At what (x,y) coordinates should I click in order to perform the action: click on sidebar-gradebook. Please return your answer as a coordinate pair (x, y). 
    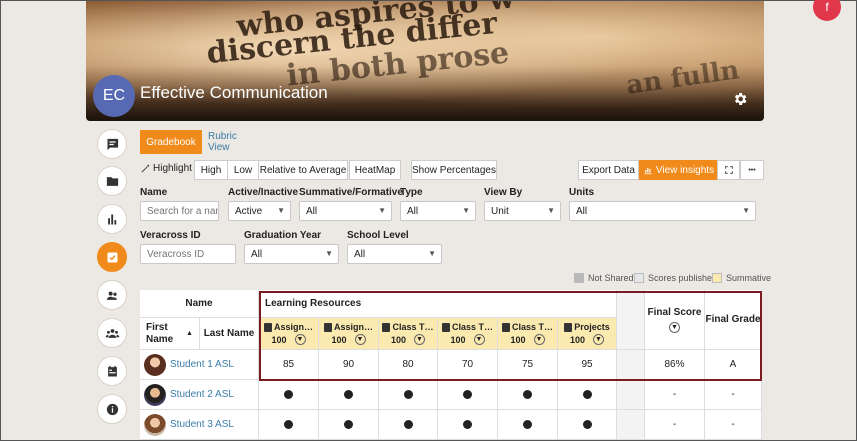
    Looking at the image, I should click on (112, 257).